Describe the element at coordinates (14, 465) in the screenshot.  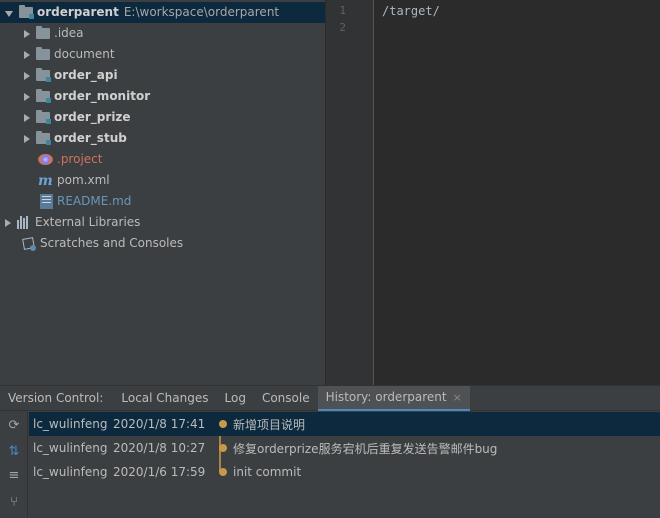
I see `history-toolbar: ⟳ ⇅ ≡ ⑂` at that location.